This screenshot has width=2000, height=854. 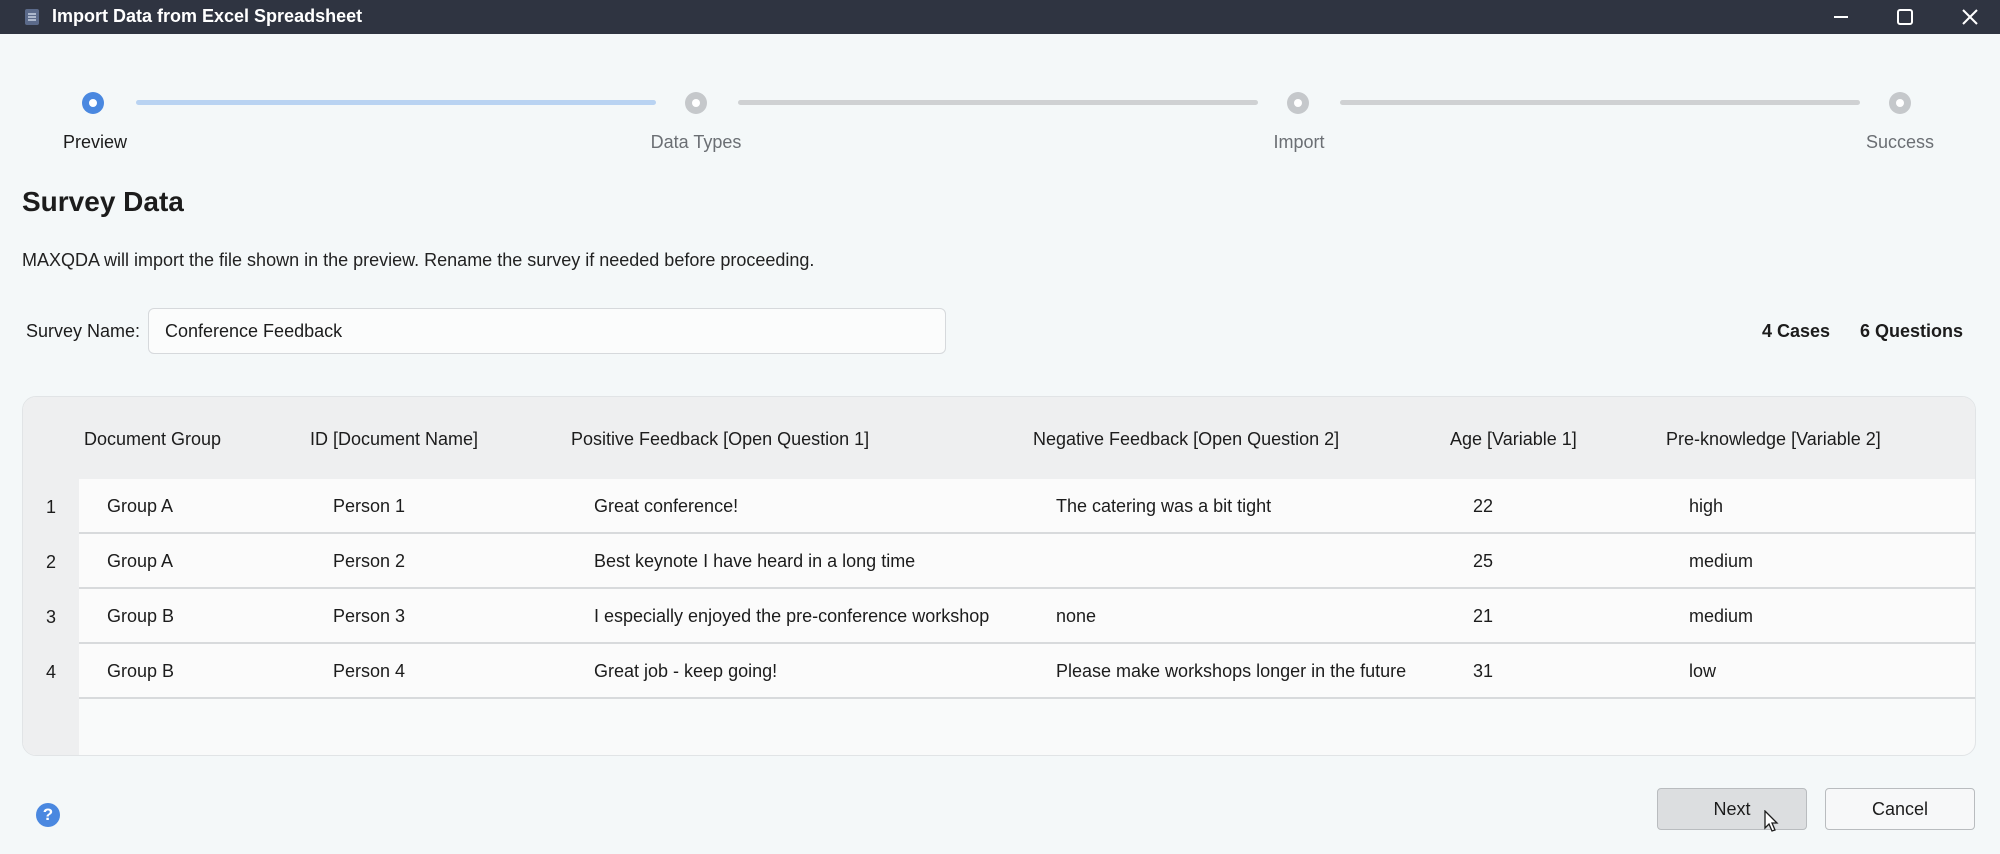 I want to click on column-header-negative-feedback: Negative Feedback [Open Question 2], so click(x=1186, y=439).